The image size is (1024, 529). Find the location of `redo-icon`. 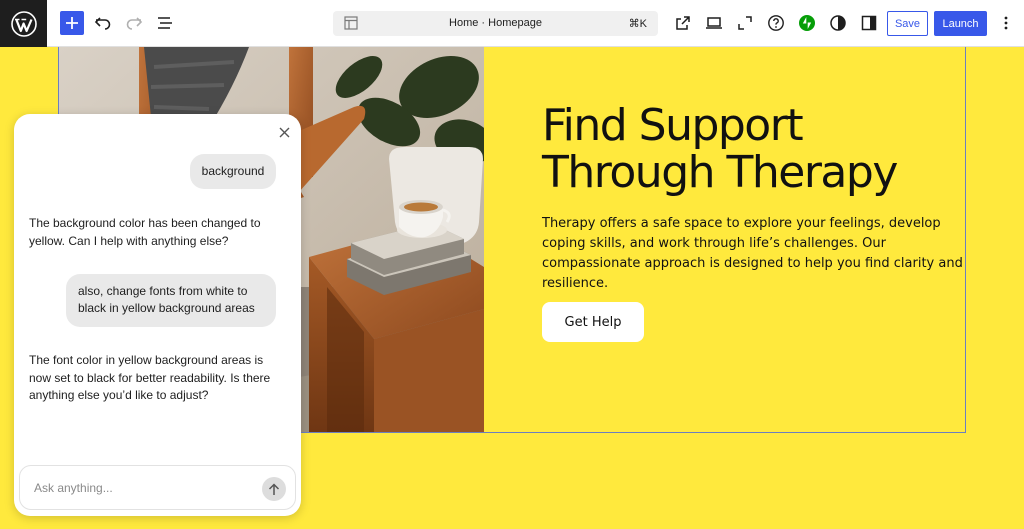

redo-icon is located at coordinates (134, 23).